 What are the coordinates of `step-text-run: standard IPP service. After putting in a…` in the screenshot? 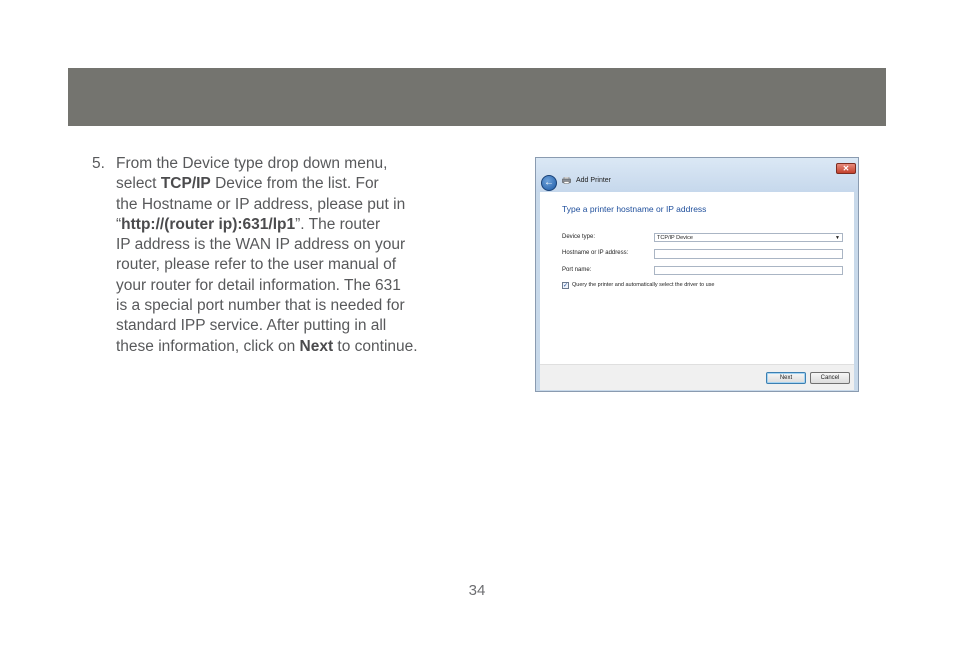 It's located at (251, 326).